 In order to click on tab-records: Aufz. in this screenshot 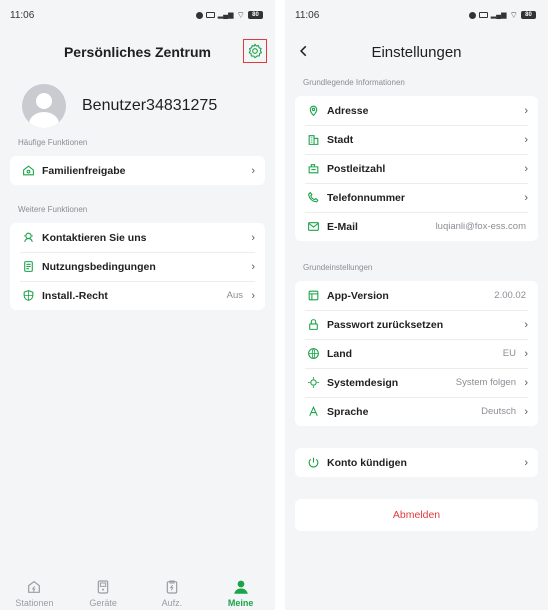, I will do `click(172, 593)`.